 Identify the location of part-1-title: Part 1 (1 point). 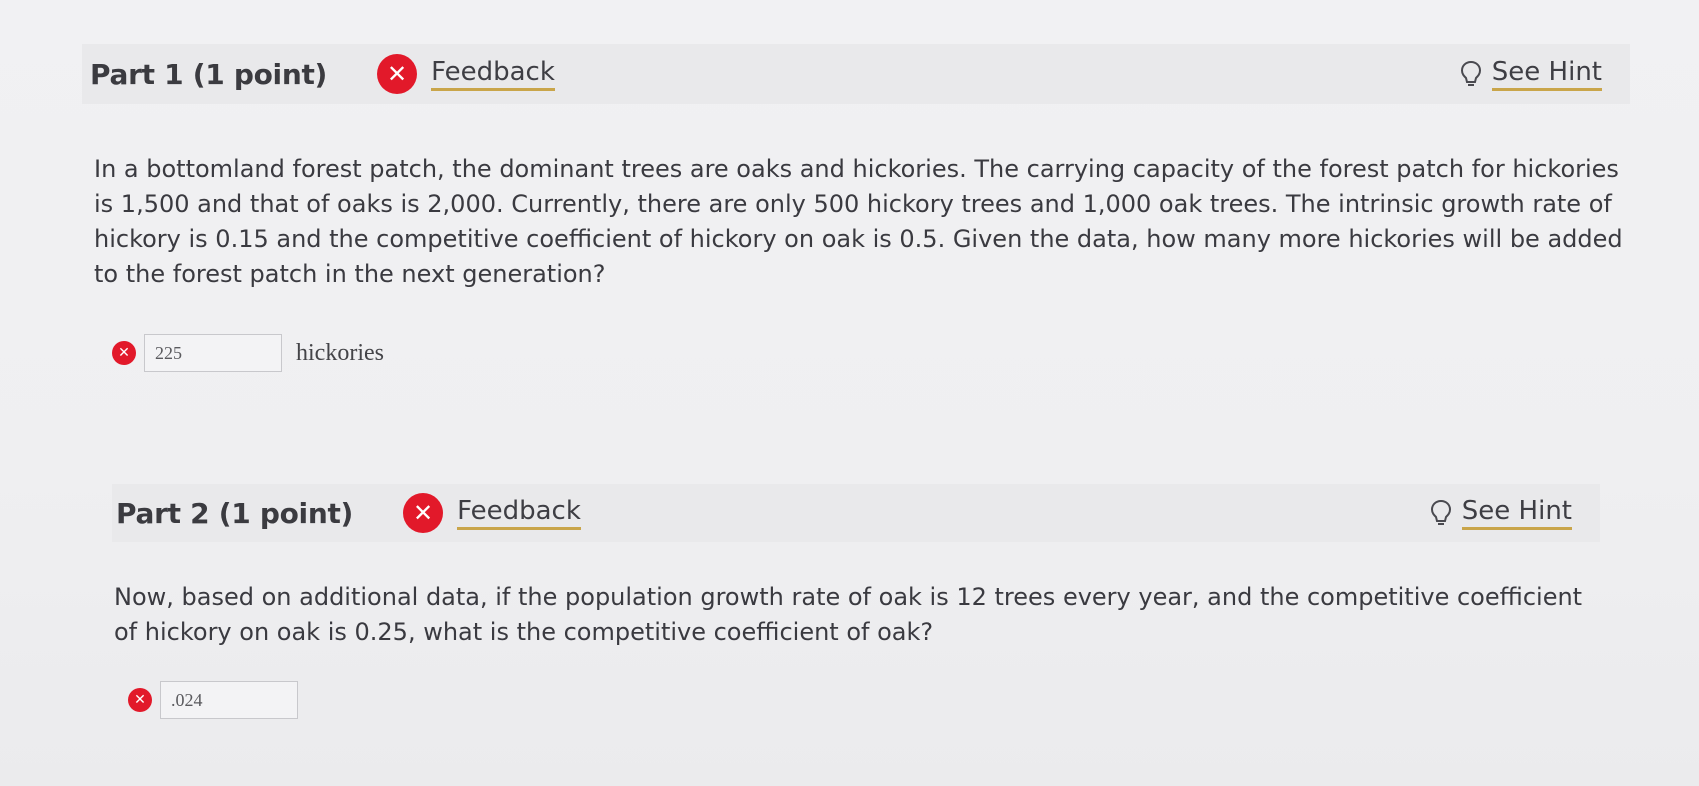
(209, 74).